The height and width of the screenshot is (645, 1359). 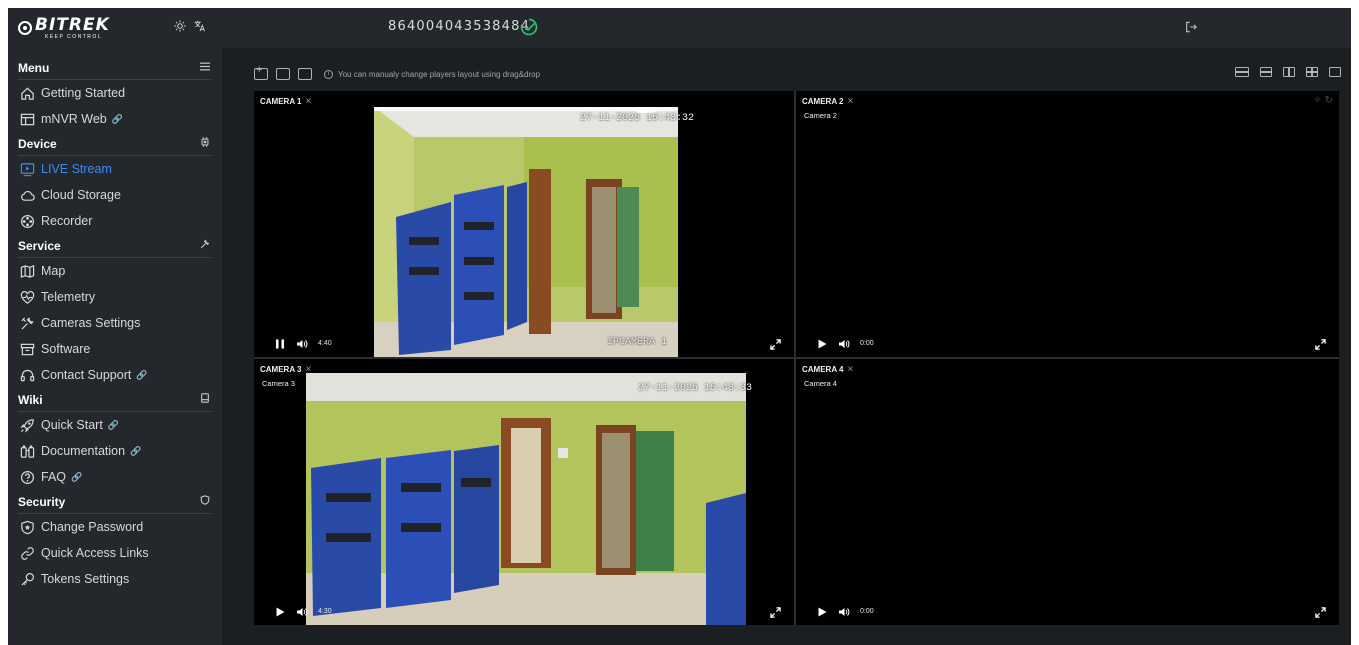 What do you see at coordinates (115, 375) in the screenshot?
I see `sidebar-item-contact-support: Contact Support 🔗` at bounding box center [115, 375].